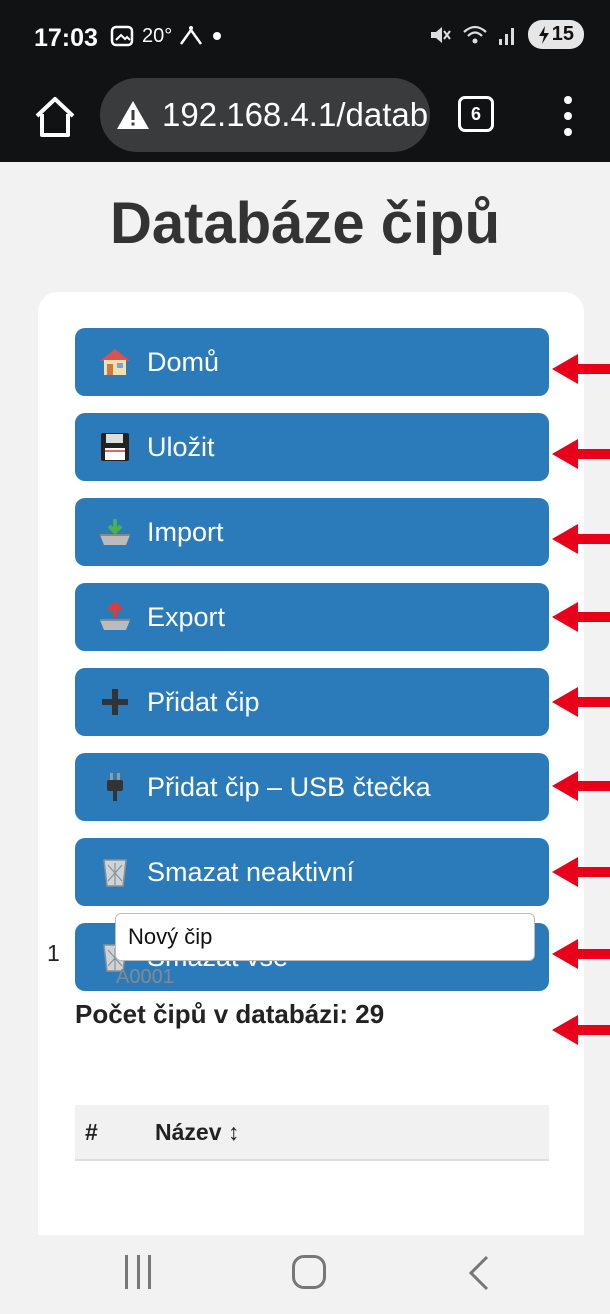 The height and width of the screenshot is (1314, 610). What do you see at coordinates (122, 36) in the screenshot?
I see `gallery-icon` at bounding box center [122, 36].